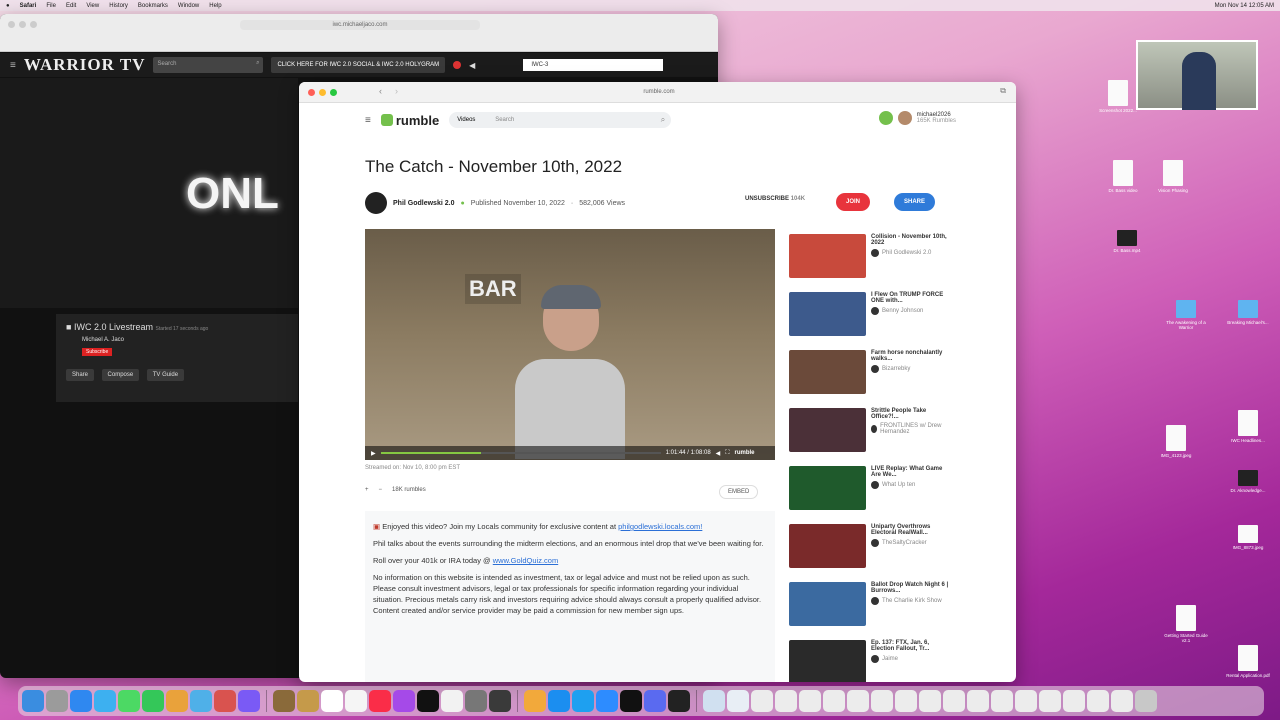 Image resolution: width=1280 pixels, height=720 pixels. What do you see at coordinates (1123, 176) in the screenshot?
I see `desktop-file: Dr. Bass video` at bounding box center [1123, 176].